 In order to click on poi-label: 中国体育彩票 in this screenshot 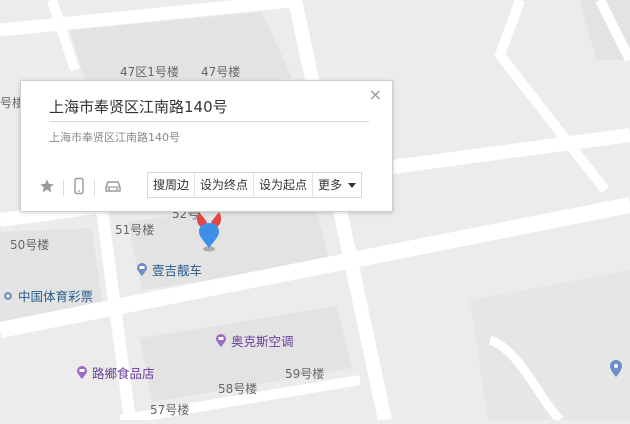, I will do `click(56, 296)`.